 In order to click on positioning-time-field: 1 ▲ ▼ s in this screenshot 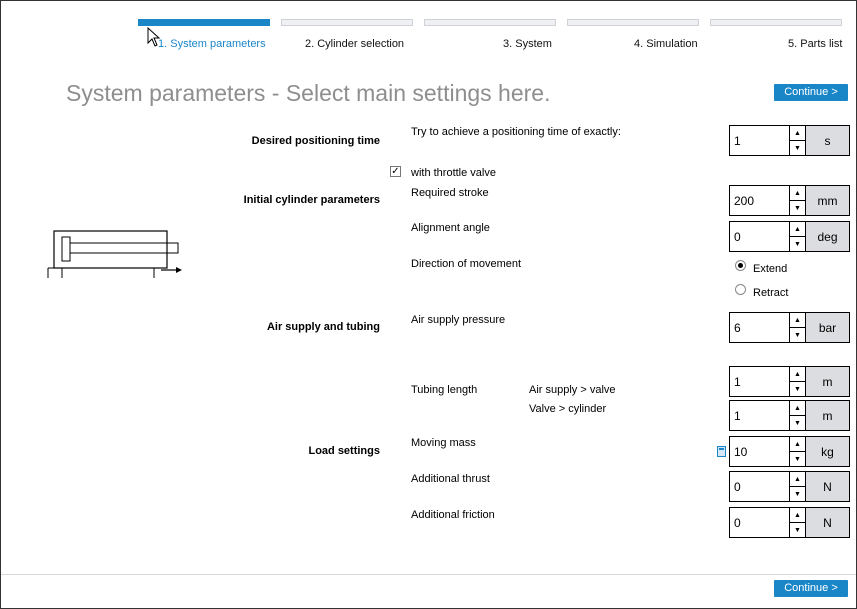, I will do `click(789, 140)`.